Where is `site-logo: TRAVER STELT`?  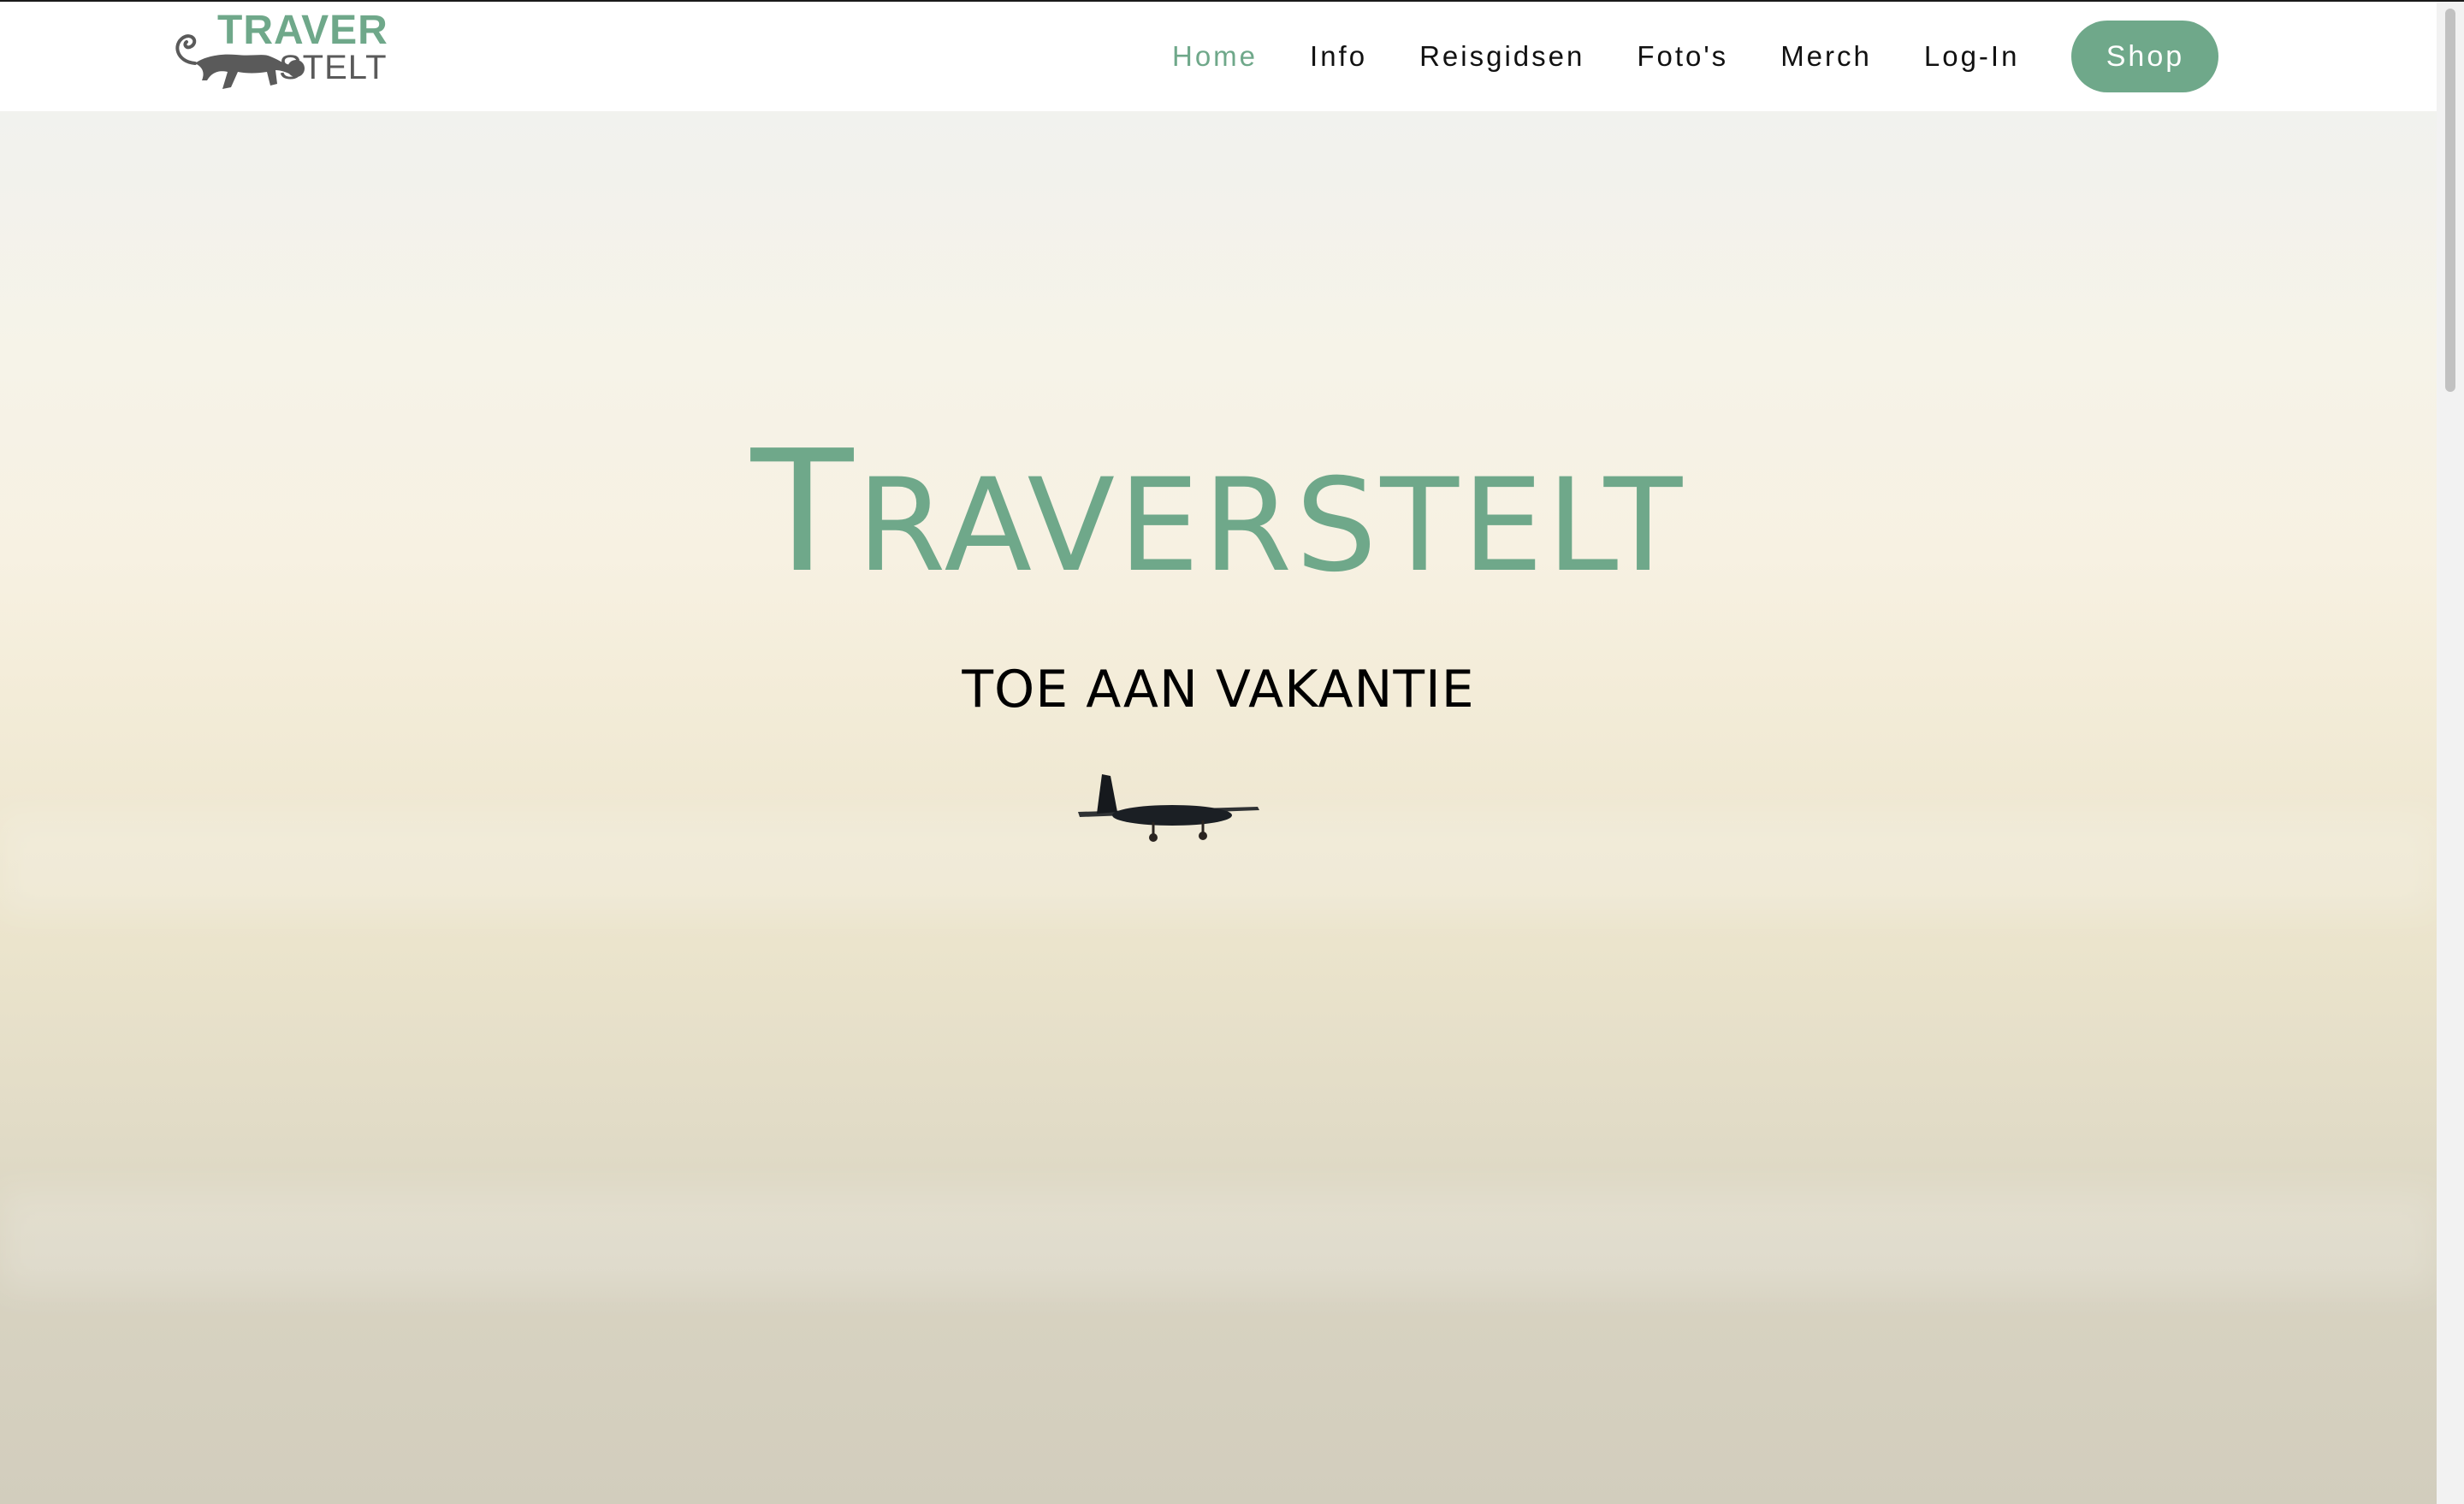
site-logo: TRAVER STELT is located at coordinates (278, 51).